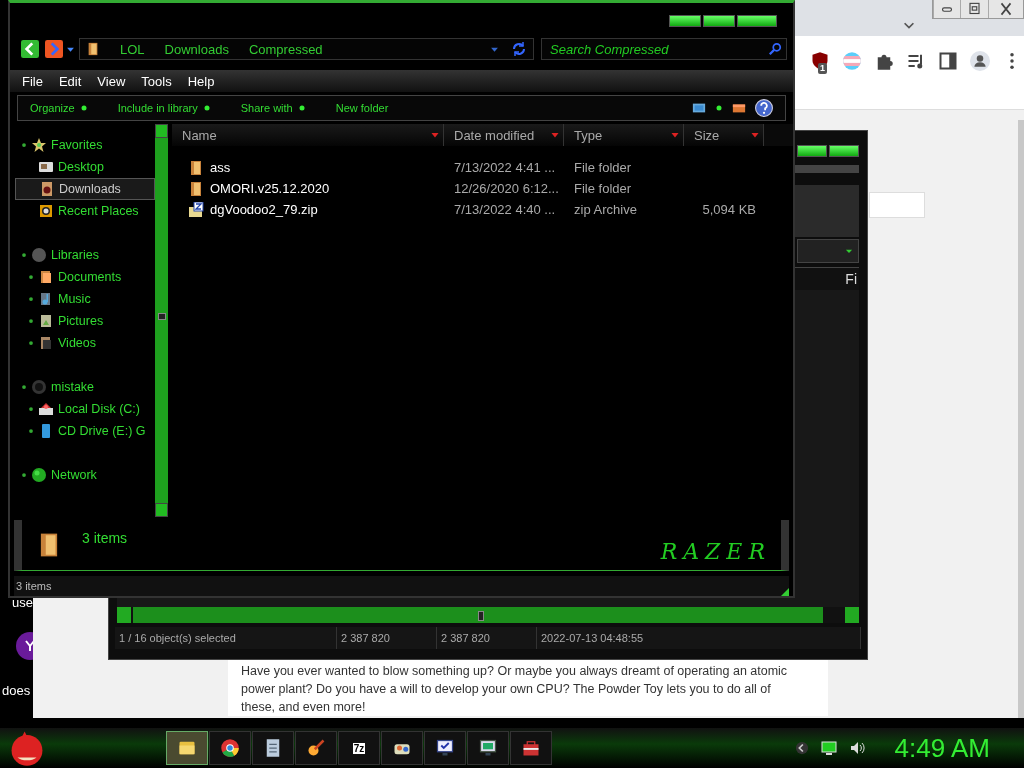 The width and height of the screenshot is (1024, 768). What do you see at coordinates (85, 167) in the screenshot?
I see `nav-item: Desktop` at bounding box center [85, 167].